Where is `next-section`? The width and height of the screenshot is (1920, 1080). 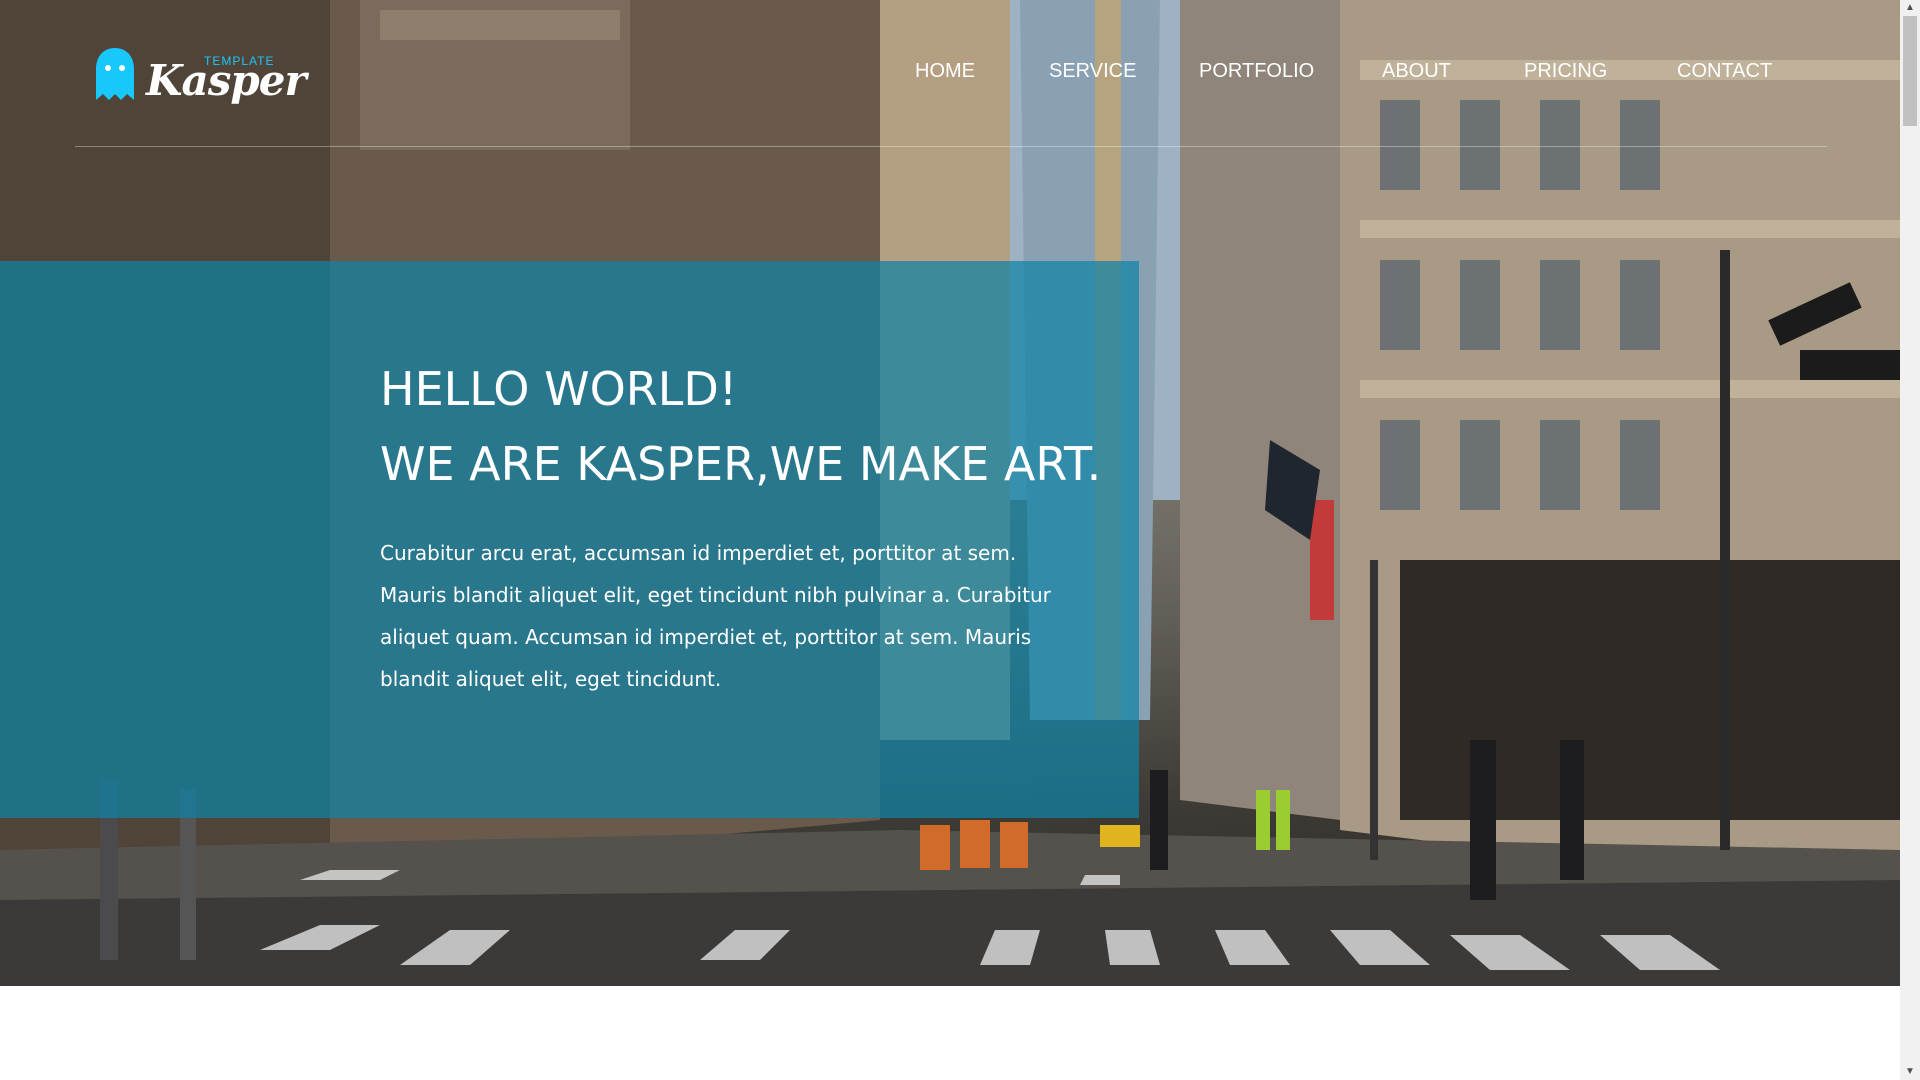 next-section is located at coordinates (950, 1033).